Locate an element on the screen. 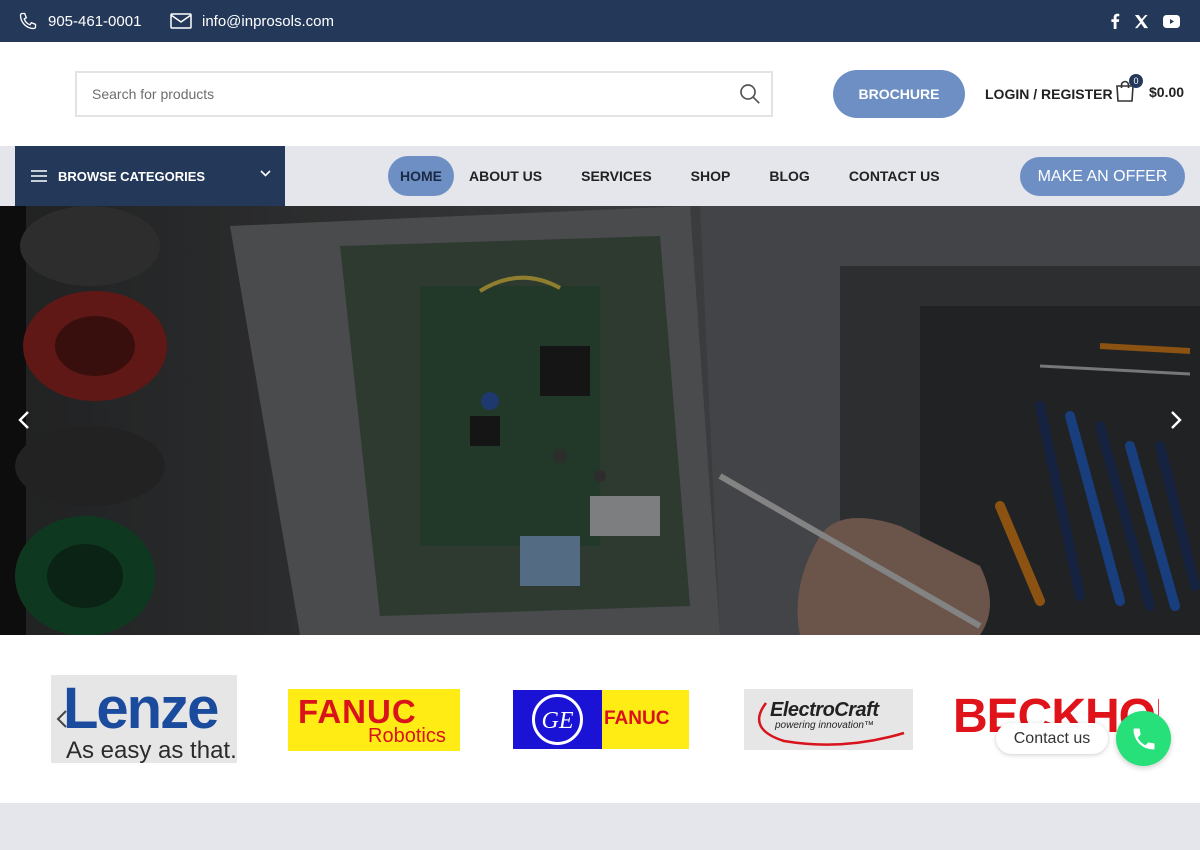  envelope-icon is located at coordinates (181, 21).